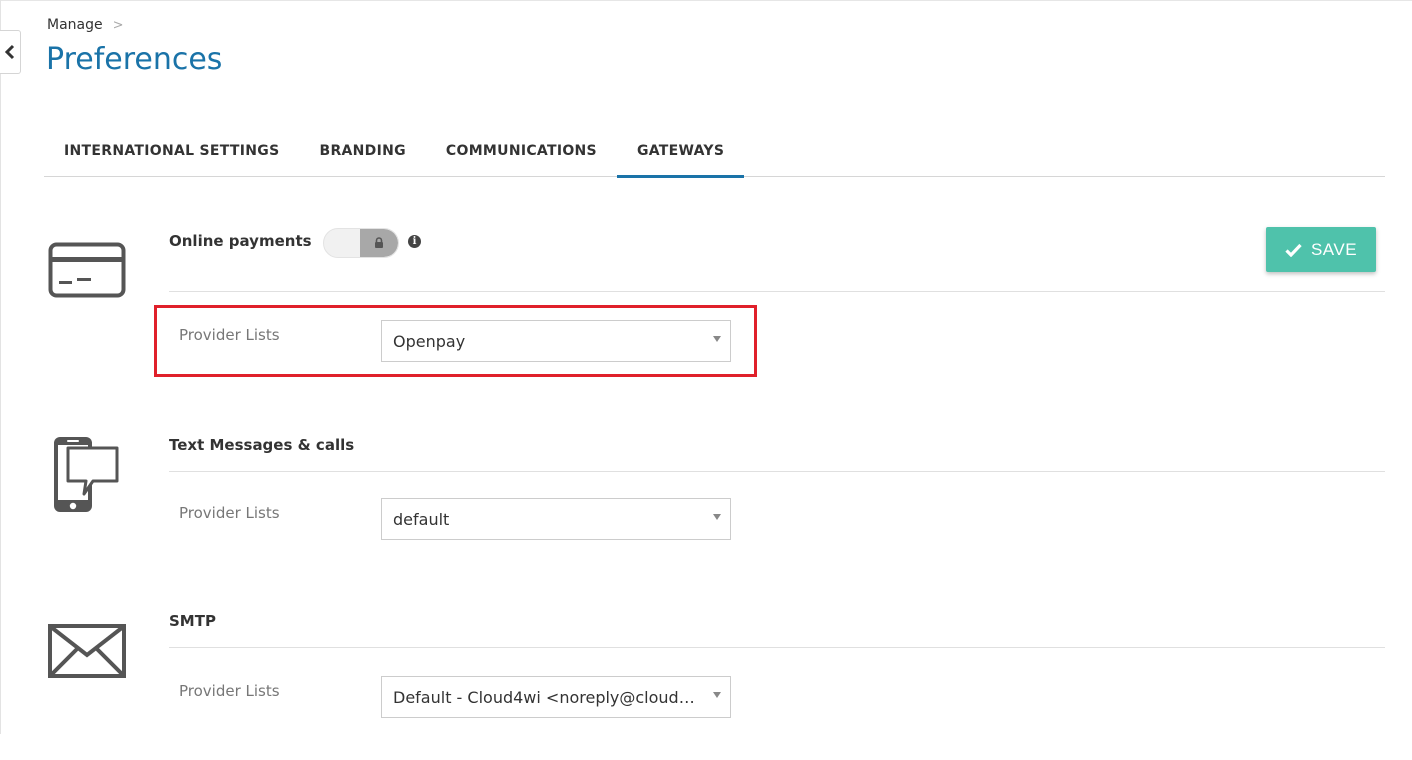 The height and width of the screenshot is (760, 1412). I want to click on page-title: Preferences, so click(134, 59).